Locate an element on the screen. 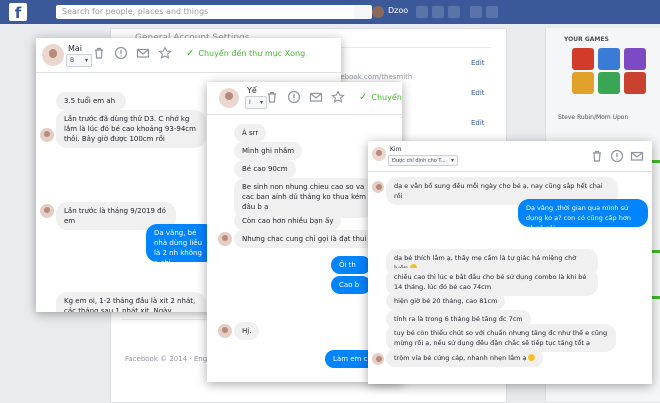  facebook-logo: f is located at coordinates (18, 12).